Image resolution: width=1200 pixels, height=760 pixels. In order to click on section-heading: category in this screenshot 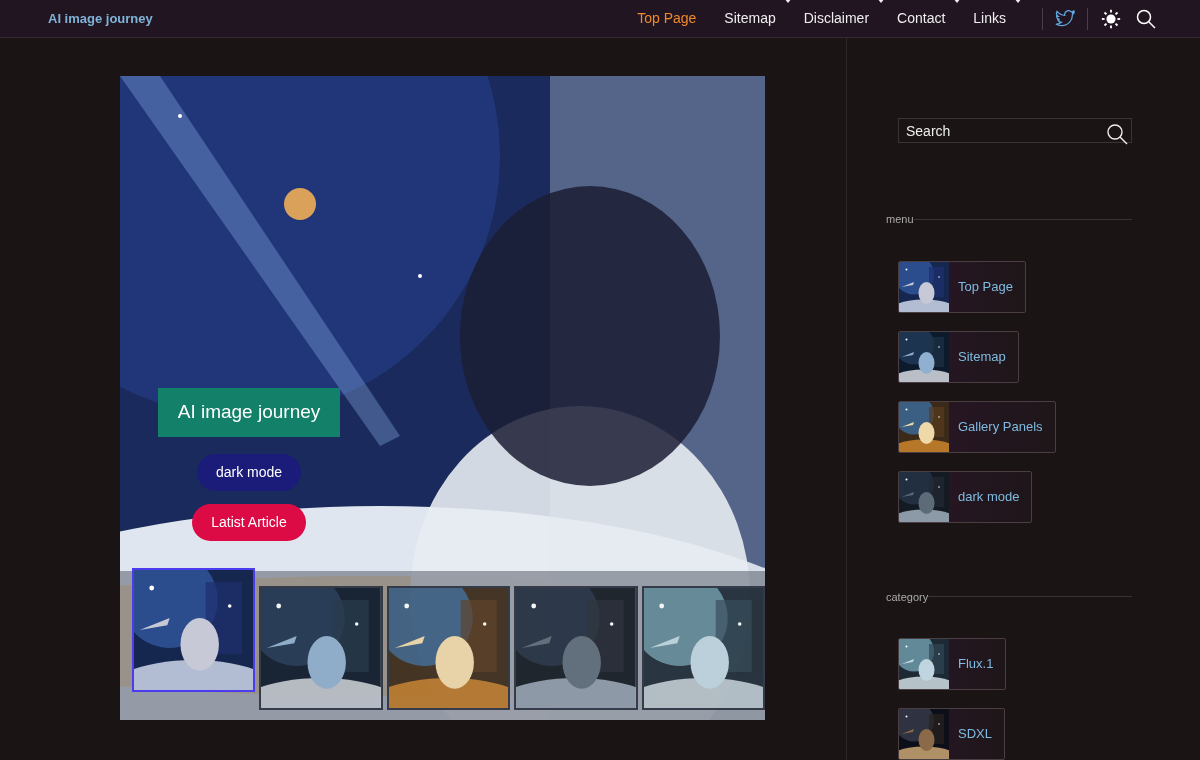, I will do `click(907, 597)`.